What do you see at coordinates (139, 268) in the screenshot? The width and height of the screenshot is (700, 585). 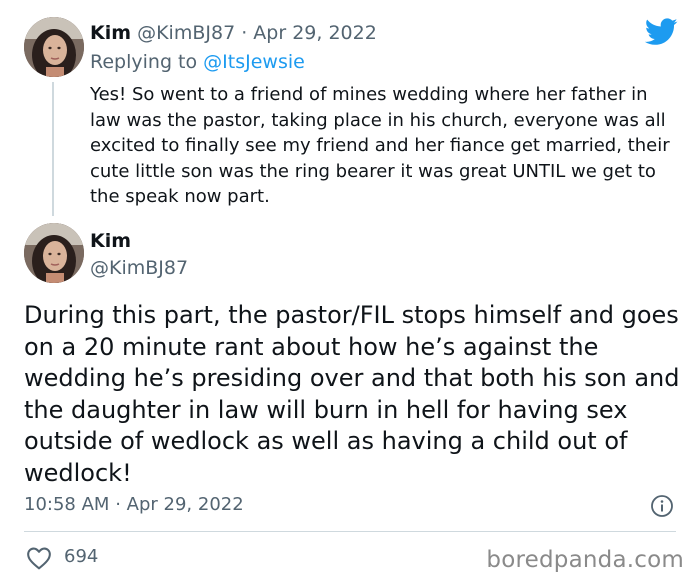 I see `main-handle: @KimBJ87` at bounding box center [139, 268].